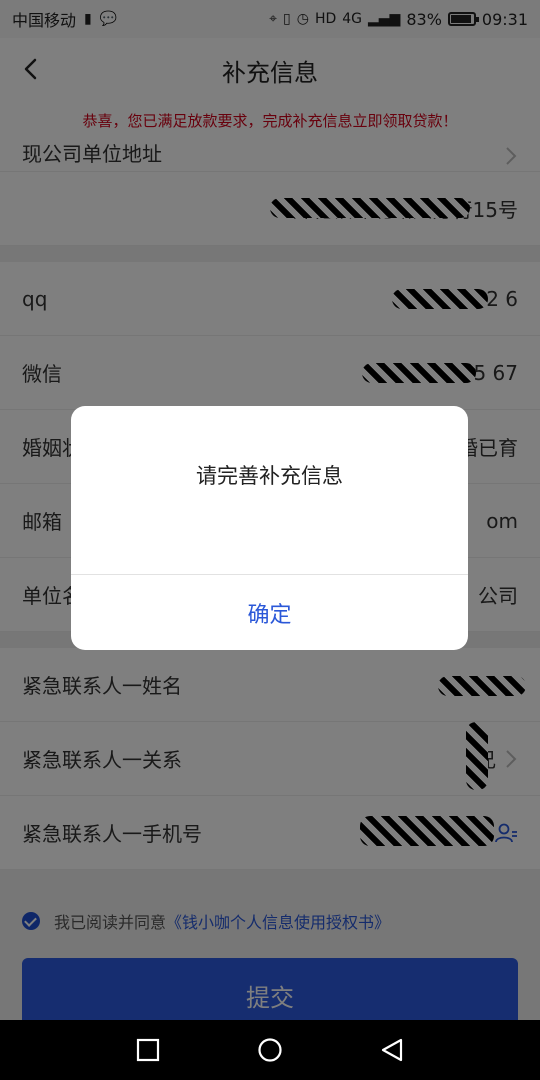  I want to click on navigation-bar, so click(270, 1050).